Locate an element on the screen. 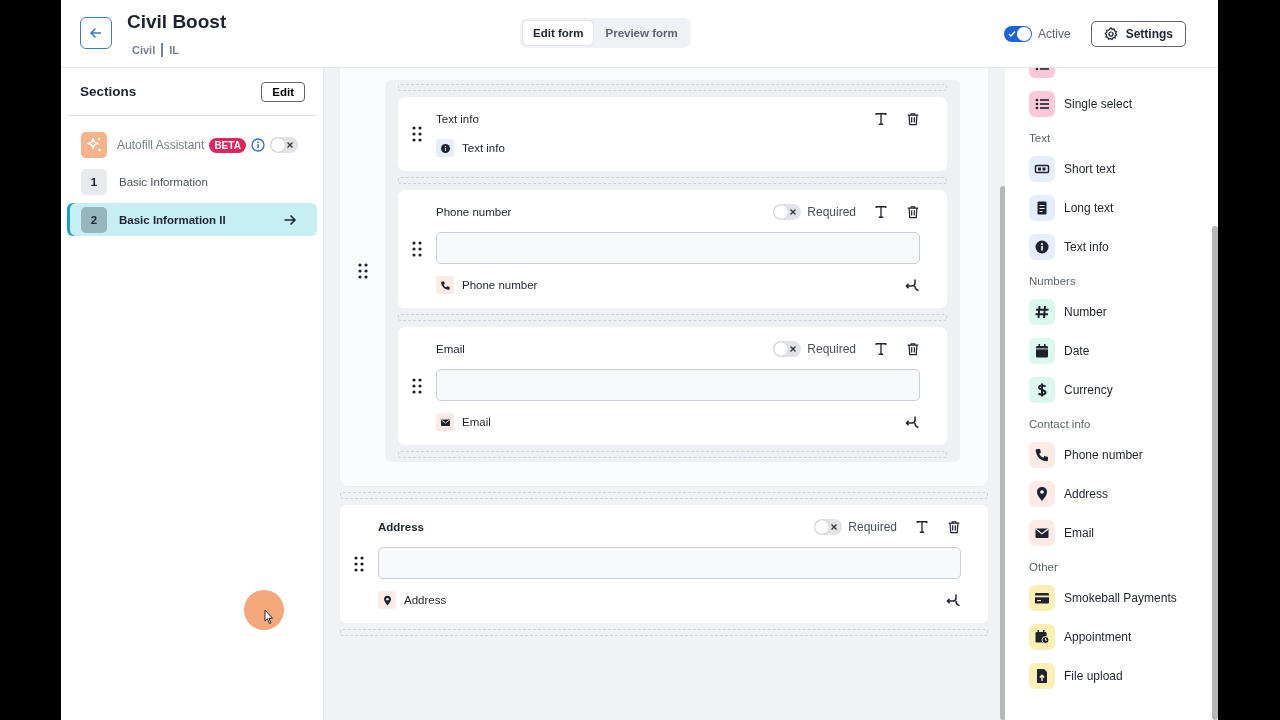 The width and height of the screenshot is (1280, 720). subtitle-tag: Civil is located at coordinates (144, 50).